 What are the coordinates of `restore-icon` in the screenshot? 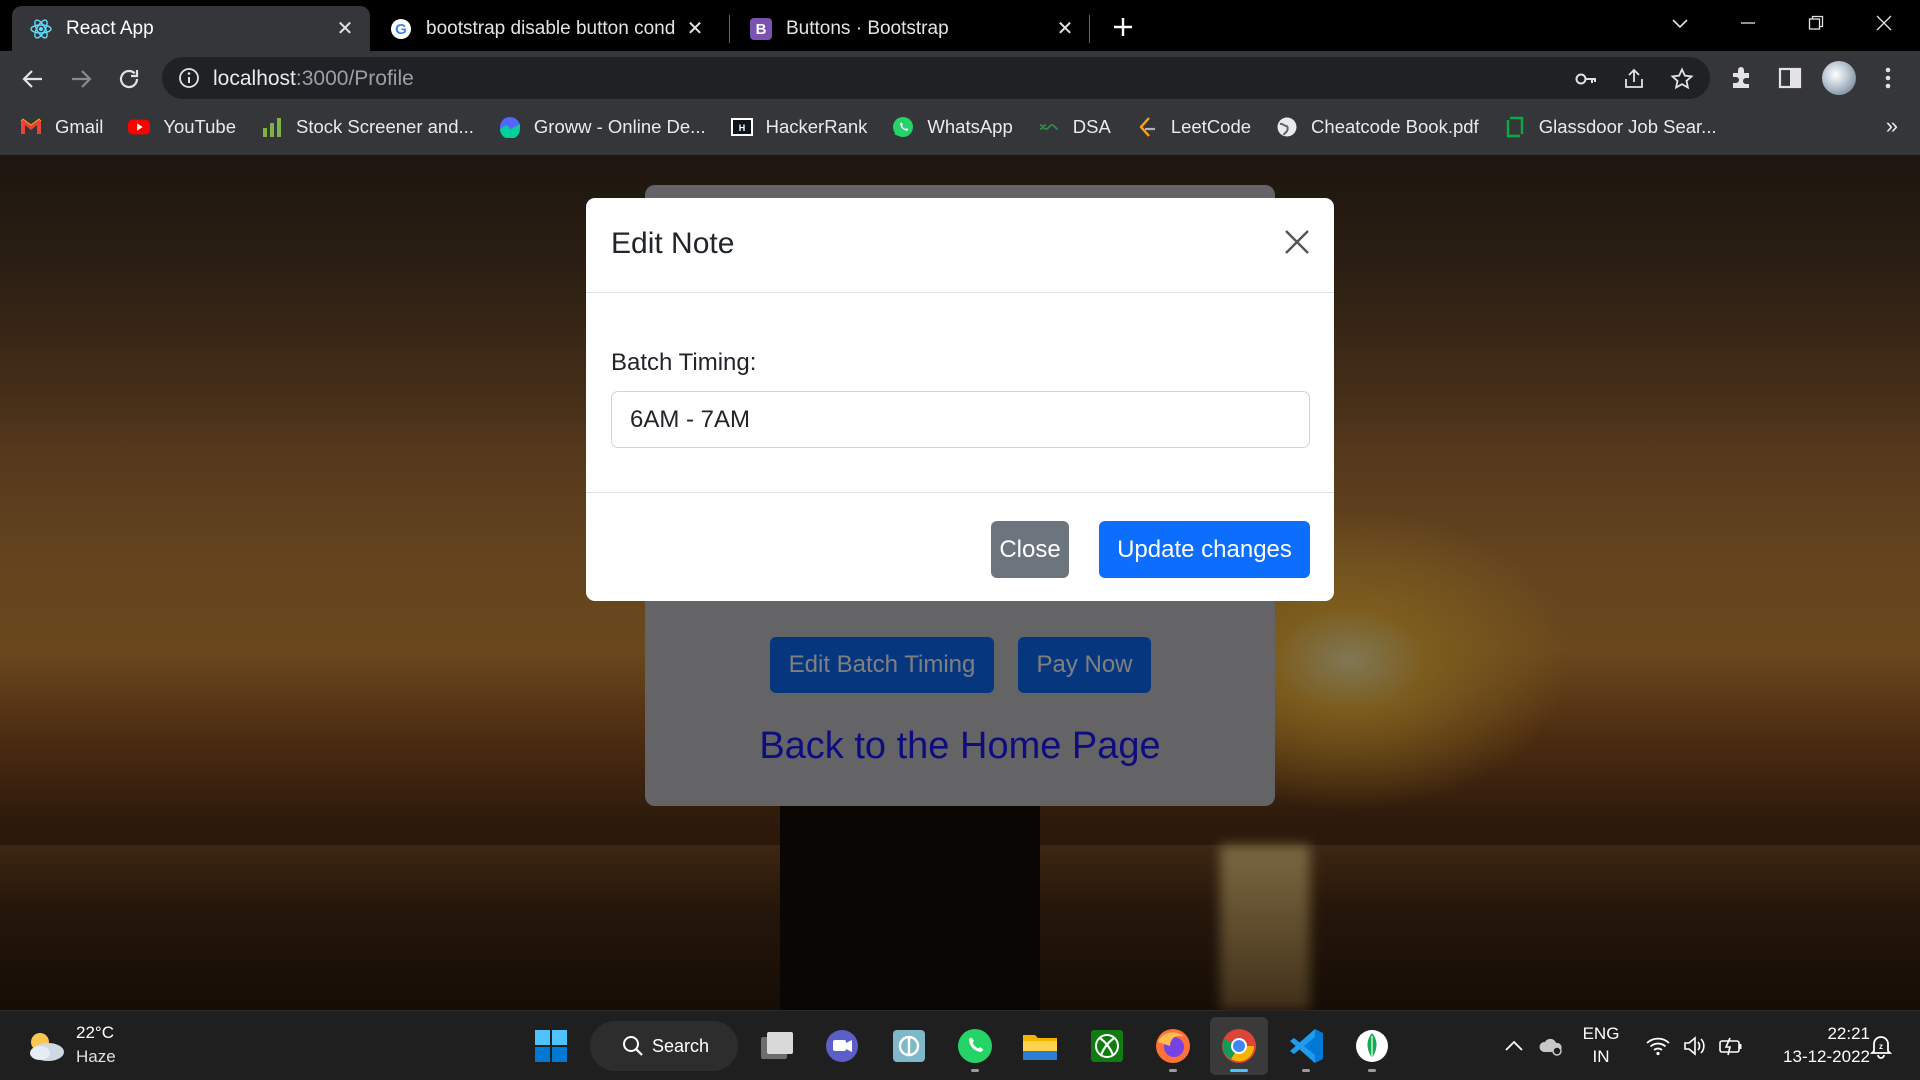 It's located at (1816, 22).